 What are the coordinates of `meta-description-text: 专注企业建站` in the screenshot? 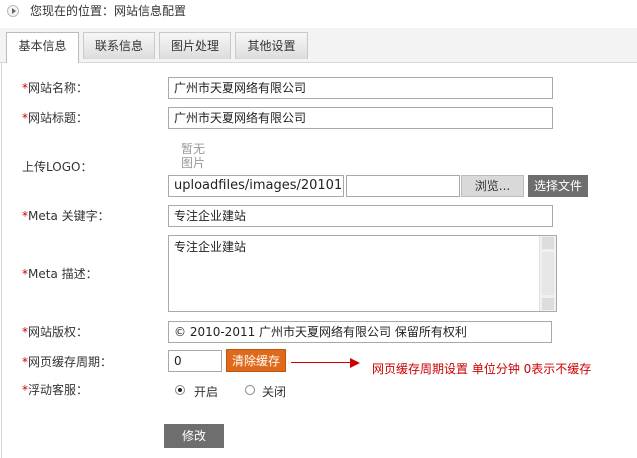 It's located at (210, 247).